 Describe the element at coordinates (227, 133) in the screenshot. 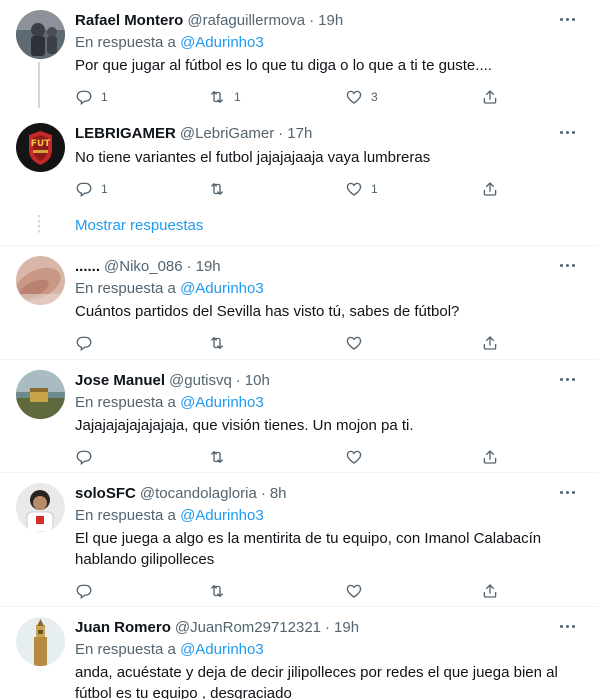

I see `author-handle: @LebriGamer` at that location.